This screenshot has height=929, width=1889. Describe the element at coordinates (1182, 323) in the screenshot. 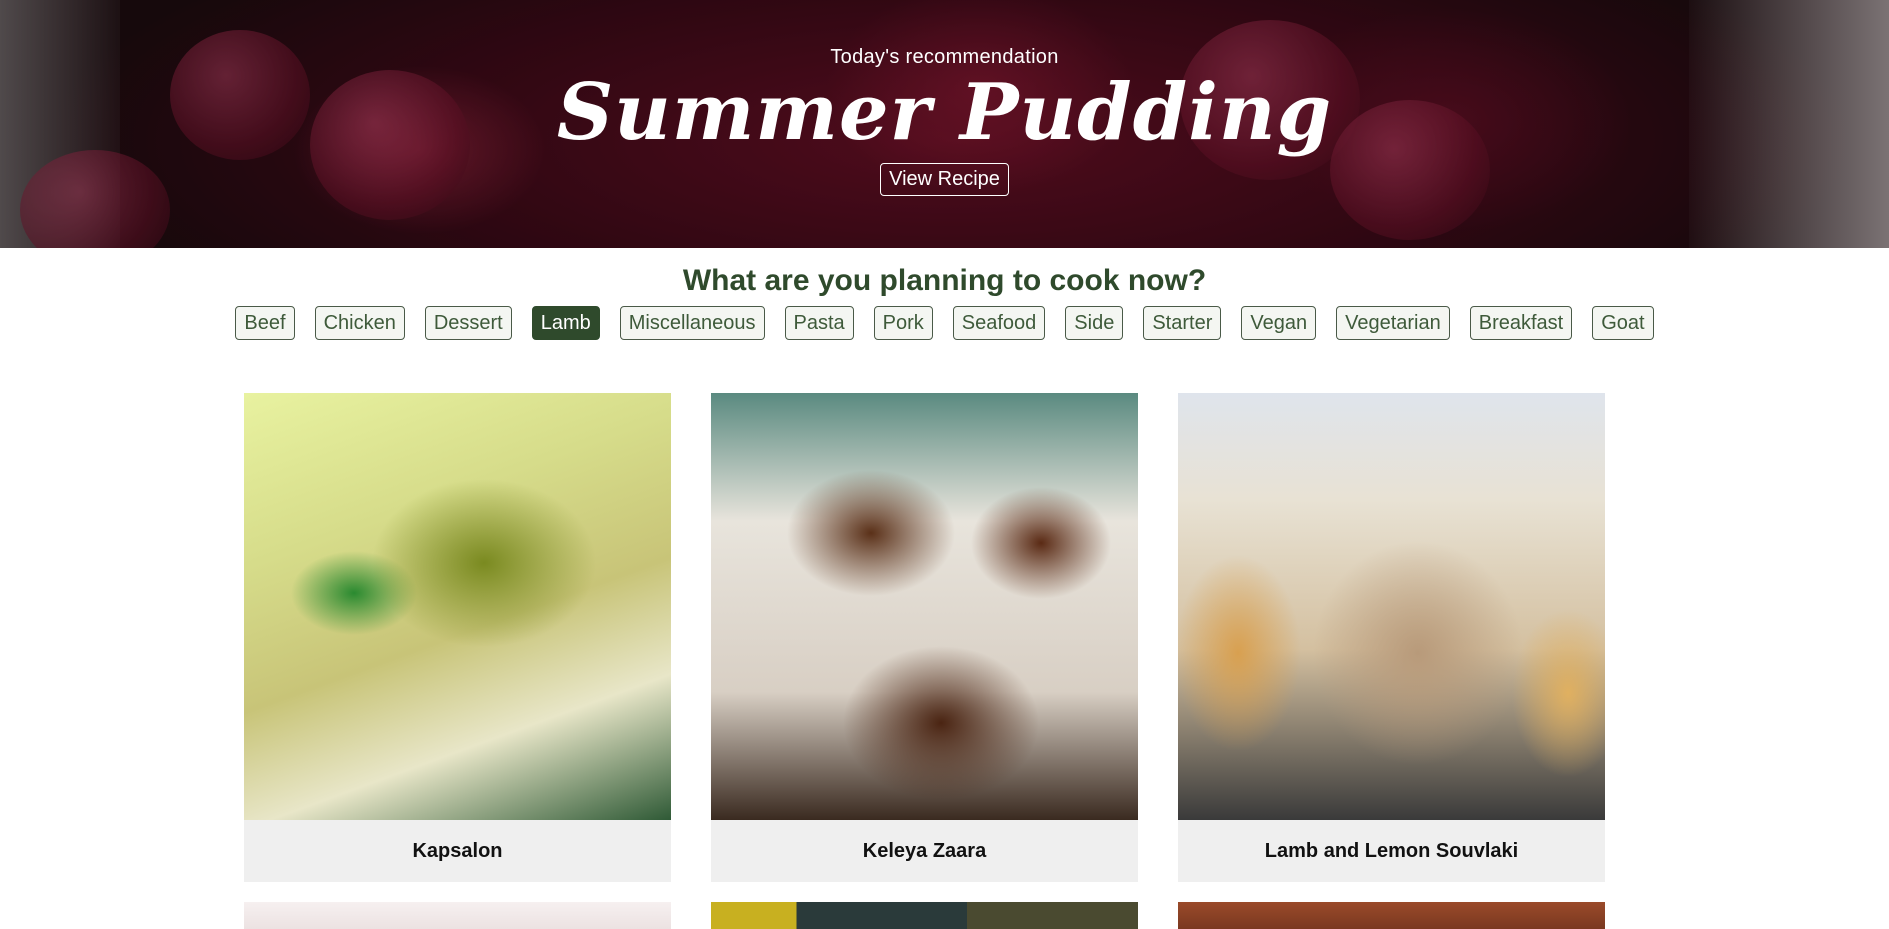

I see `category-starter: Starter` at that location.